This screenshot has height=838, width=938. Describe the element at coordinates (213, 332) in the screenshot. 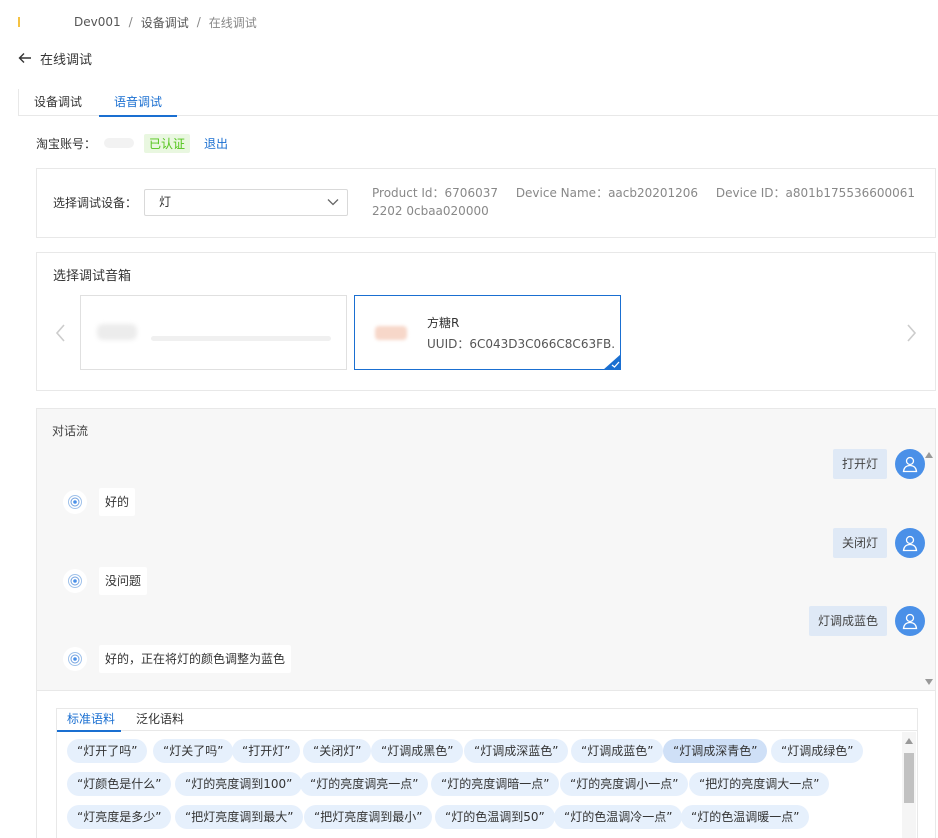

I see `speaker-card` at that location.